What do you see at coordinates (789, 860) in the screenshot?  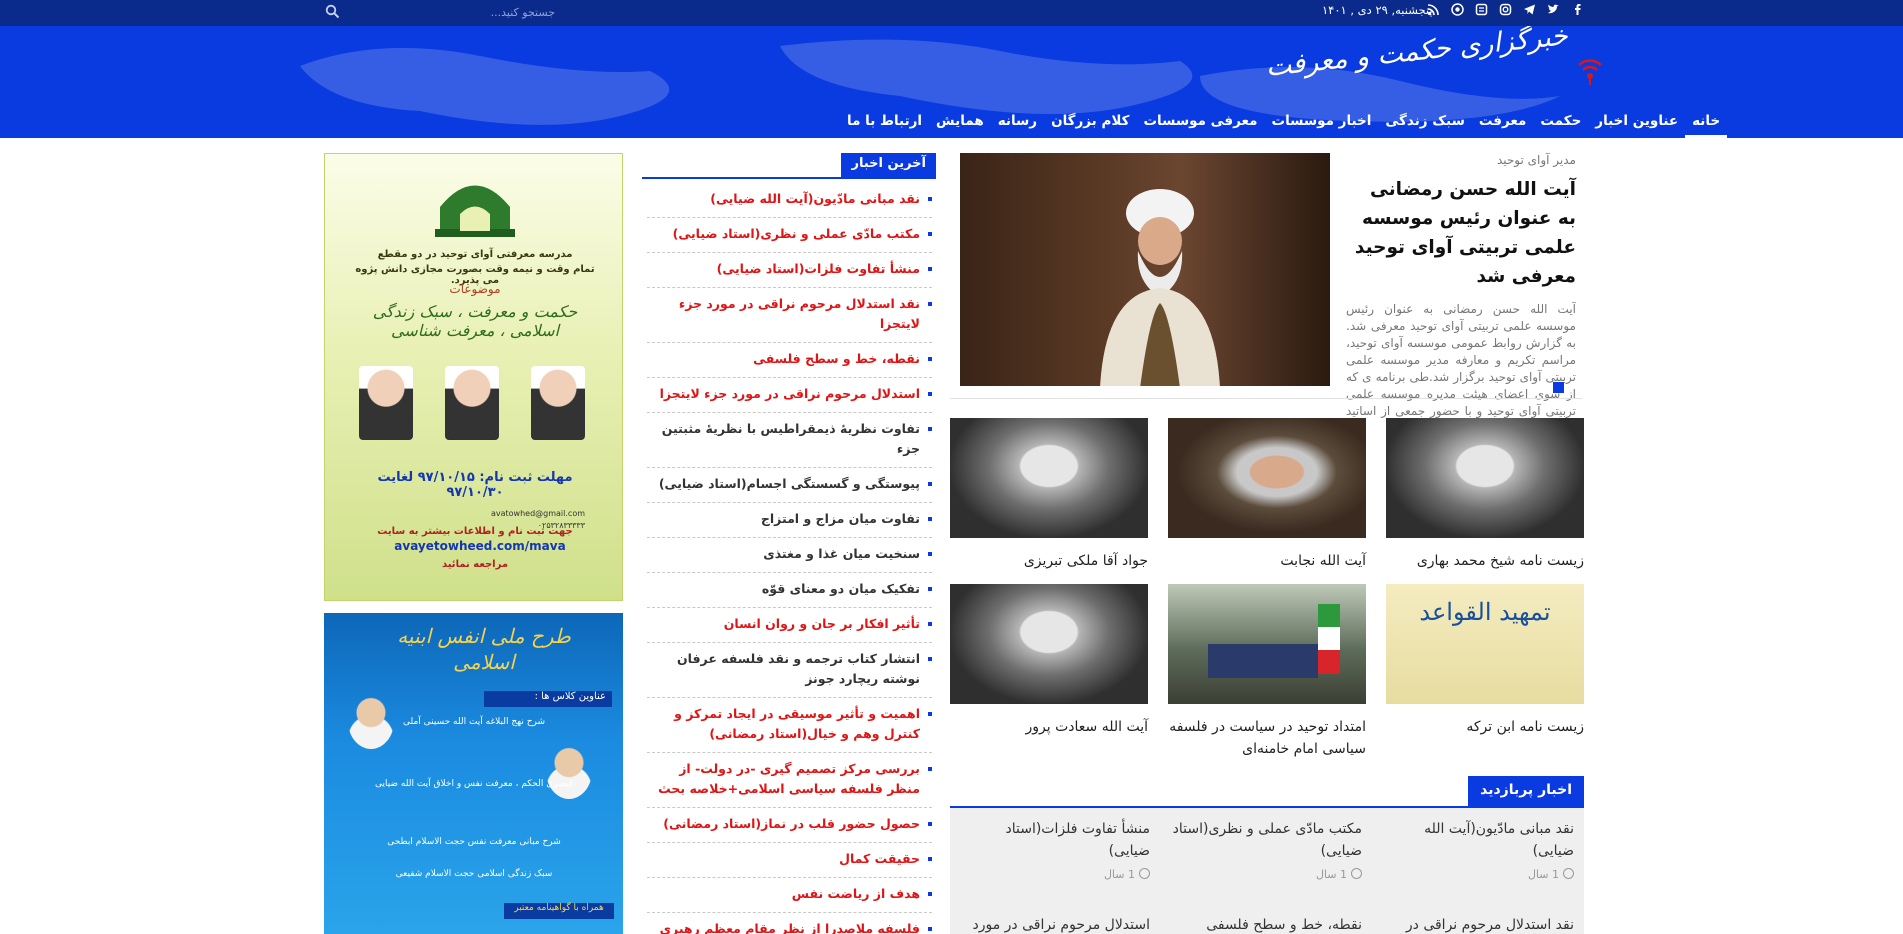 I see `latest-news-item: حقیقت کمال` at bounding box center [789, 860].